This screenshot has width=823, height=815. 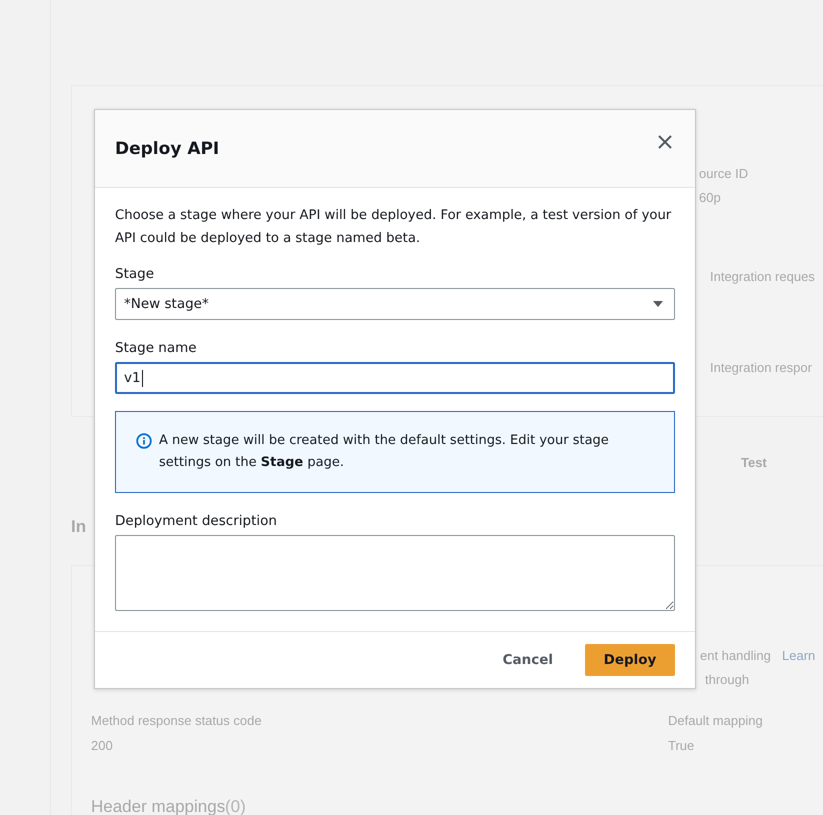 What do you see at coordinates (727, 679) in the screenshot?
I see `background-text: through` at bounding box center [727, 679].